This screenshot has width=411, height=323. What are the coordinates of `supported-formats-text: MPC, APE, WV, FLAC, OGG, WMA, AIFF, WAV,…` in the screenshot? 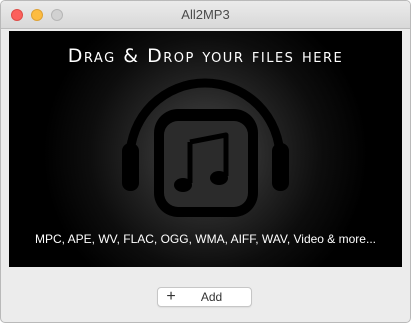 It's located at (205, 239).